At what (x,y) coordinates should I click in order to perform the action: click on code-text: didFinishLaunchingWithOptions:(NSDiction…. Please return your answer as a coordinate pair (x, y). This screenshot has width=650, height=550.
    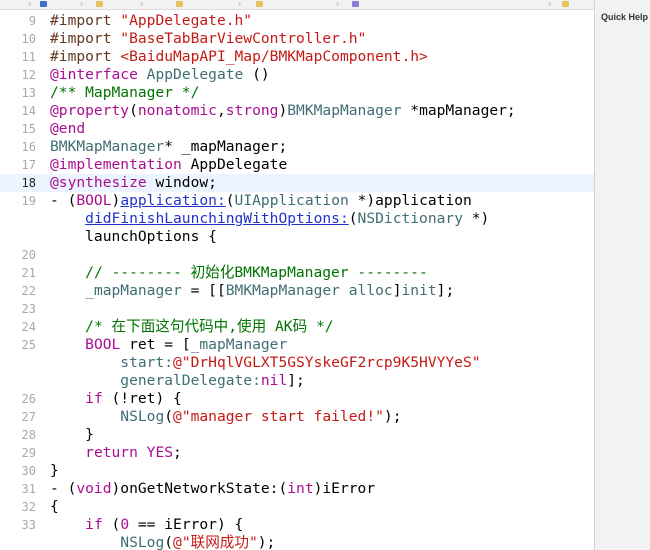
    Looking at the image, I should click on (269, 219).